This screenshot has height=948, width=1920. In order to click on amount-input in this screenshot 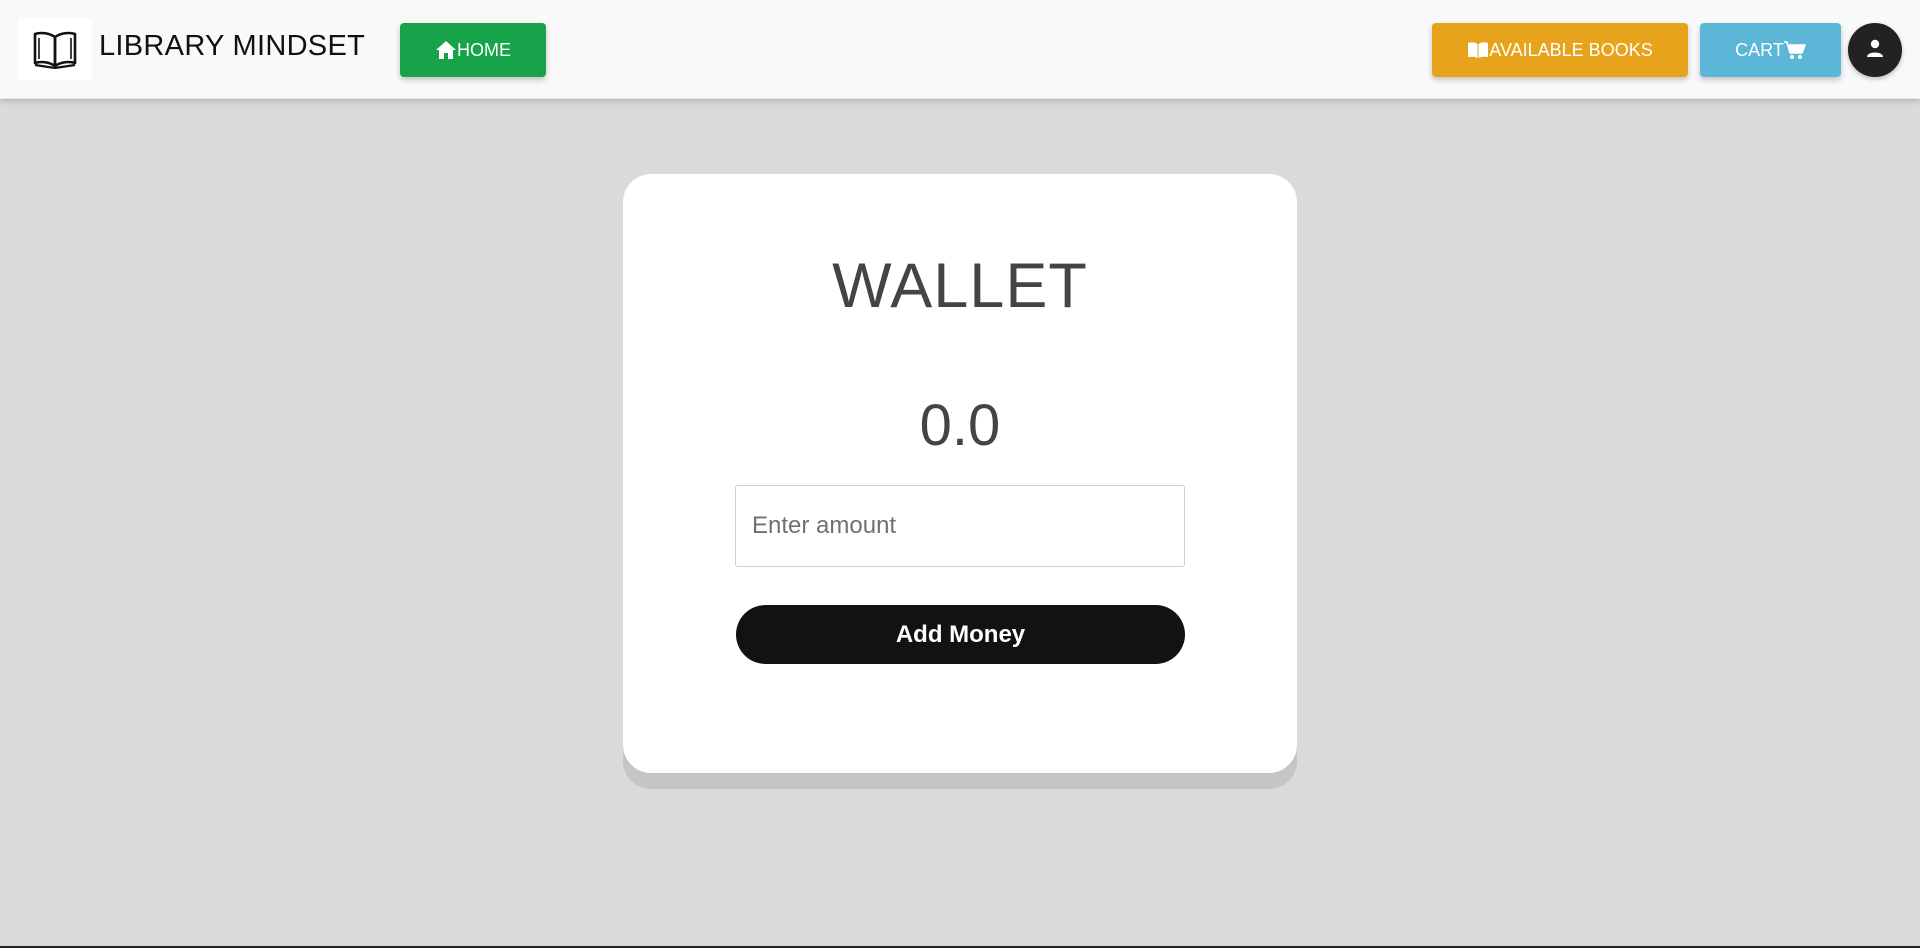, I will do `click(960, 526)`.